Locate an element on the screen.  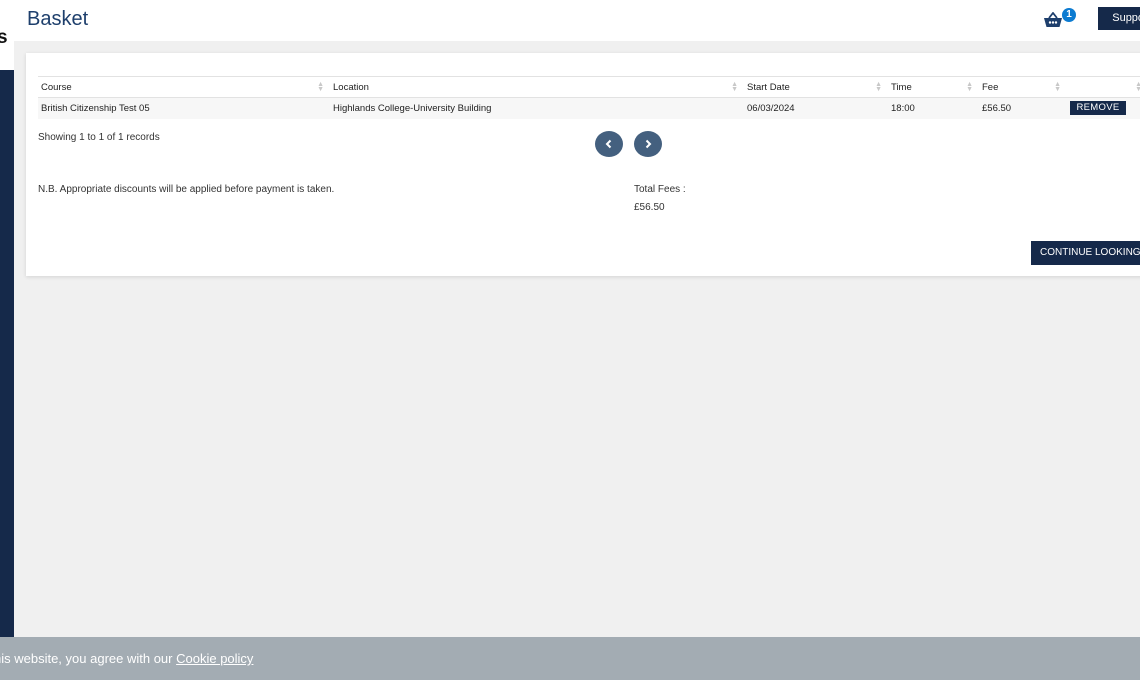
basket-icon is located at coordinates (1053, 19).